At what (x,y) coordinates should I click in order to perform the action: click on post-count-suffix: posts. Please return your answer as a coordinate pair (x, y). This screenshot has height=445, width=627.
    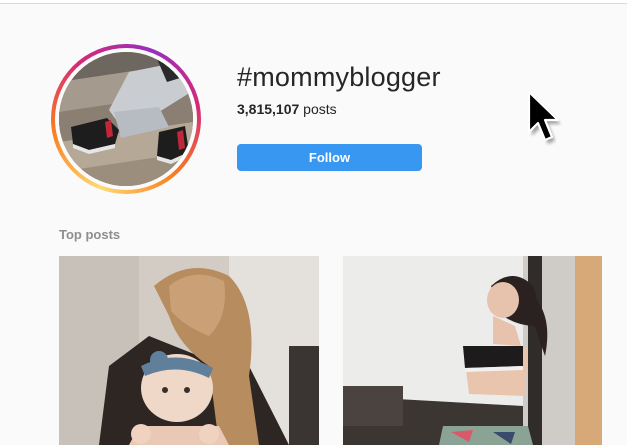
    Looking at the image, I should click on (318, 109).